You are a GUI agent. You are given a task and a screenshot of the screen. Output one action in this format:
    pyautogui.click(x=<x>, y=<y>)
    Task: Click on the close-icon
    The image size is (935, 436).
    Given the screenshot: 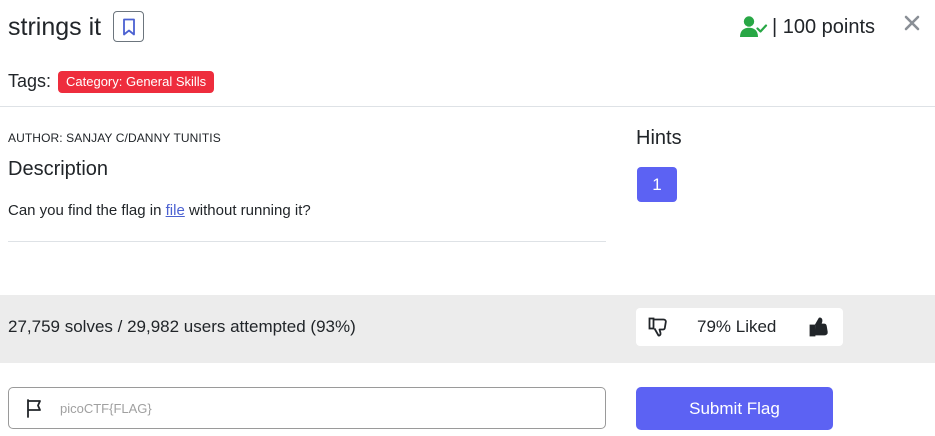 What is the action you would take?
    pyautogui.click(x=912, y=23)
    